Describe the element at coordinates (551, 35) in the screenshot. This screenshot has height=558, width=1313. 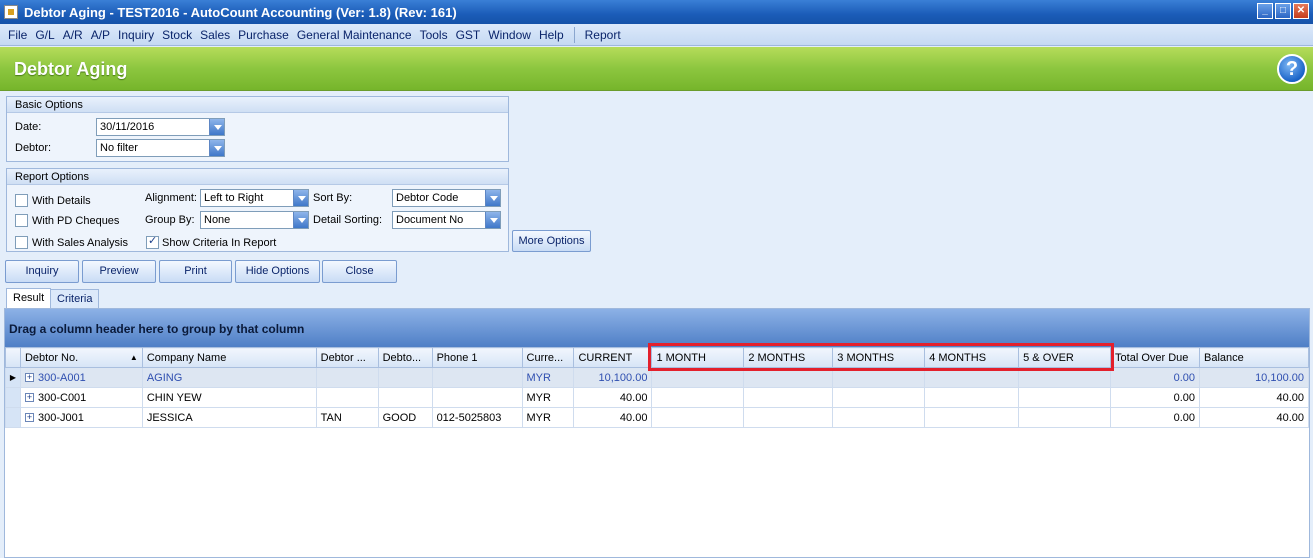
I see `menu-help: Help` at that location.